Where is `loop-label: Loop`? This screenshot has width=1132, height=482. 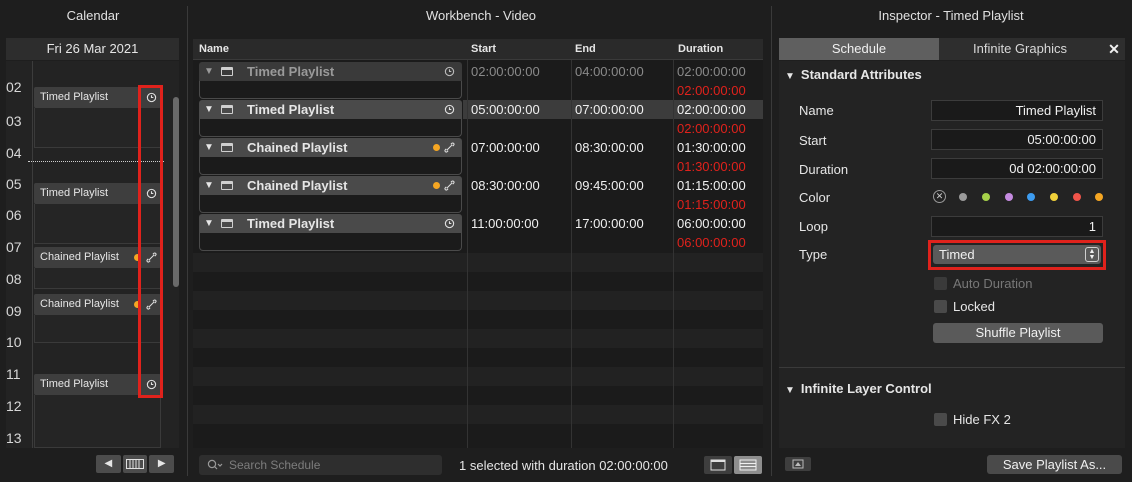 loop-label: Loop is located at coordinates (813, 226).